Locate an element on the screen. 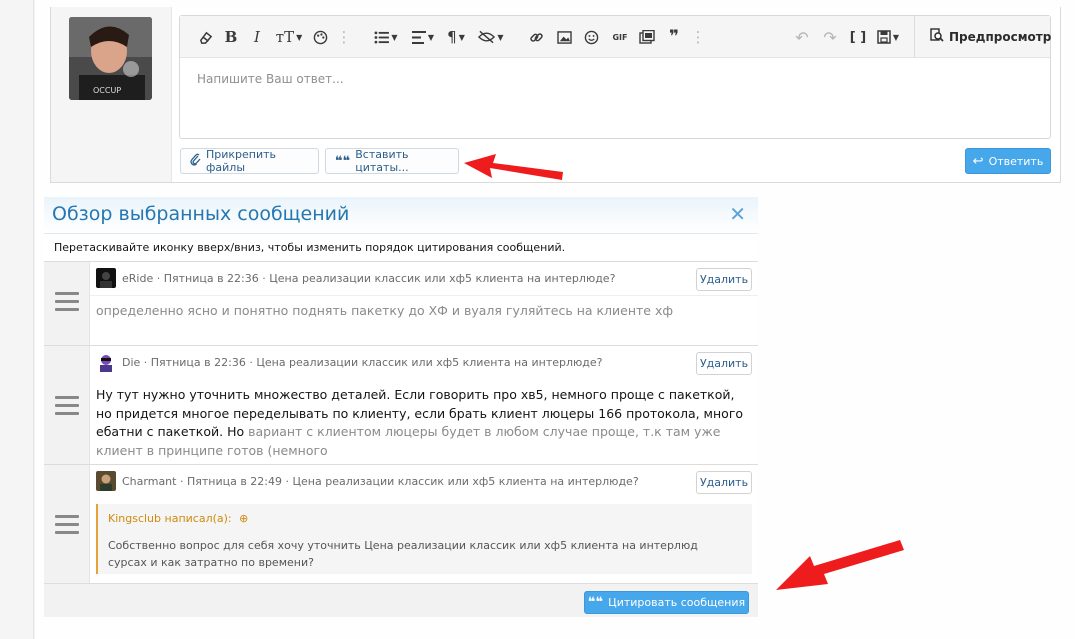 The height and width of the screenshot is (639, 1075). italic-icon: I is located at coordinates (257, 37).